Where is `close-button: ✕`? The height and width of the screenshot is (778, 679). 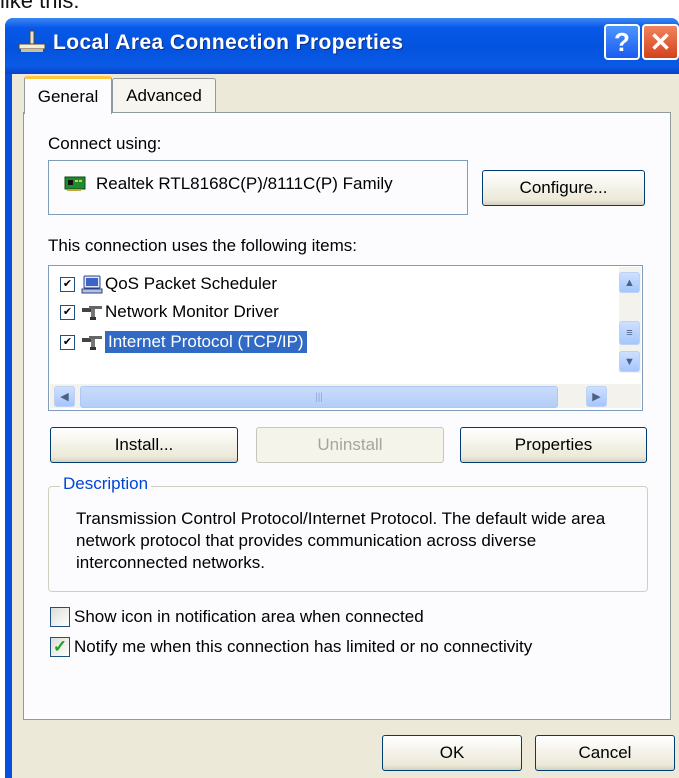
close-button: ✕ is located at coordinates (660, 42).